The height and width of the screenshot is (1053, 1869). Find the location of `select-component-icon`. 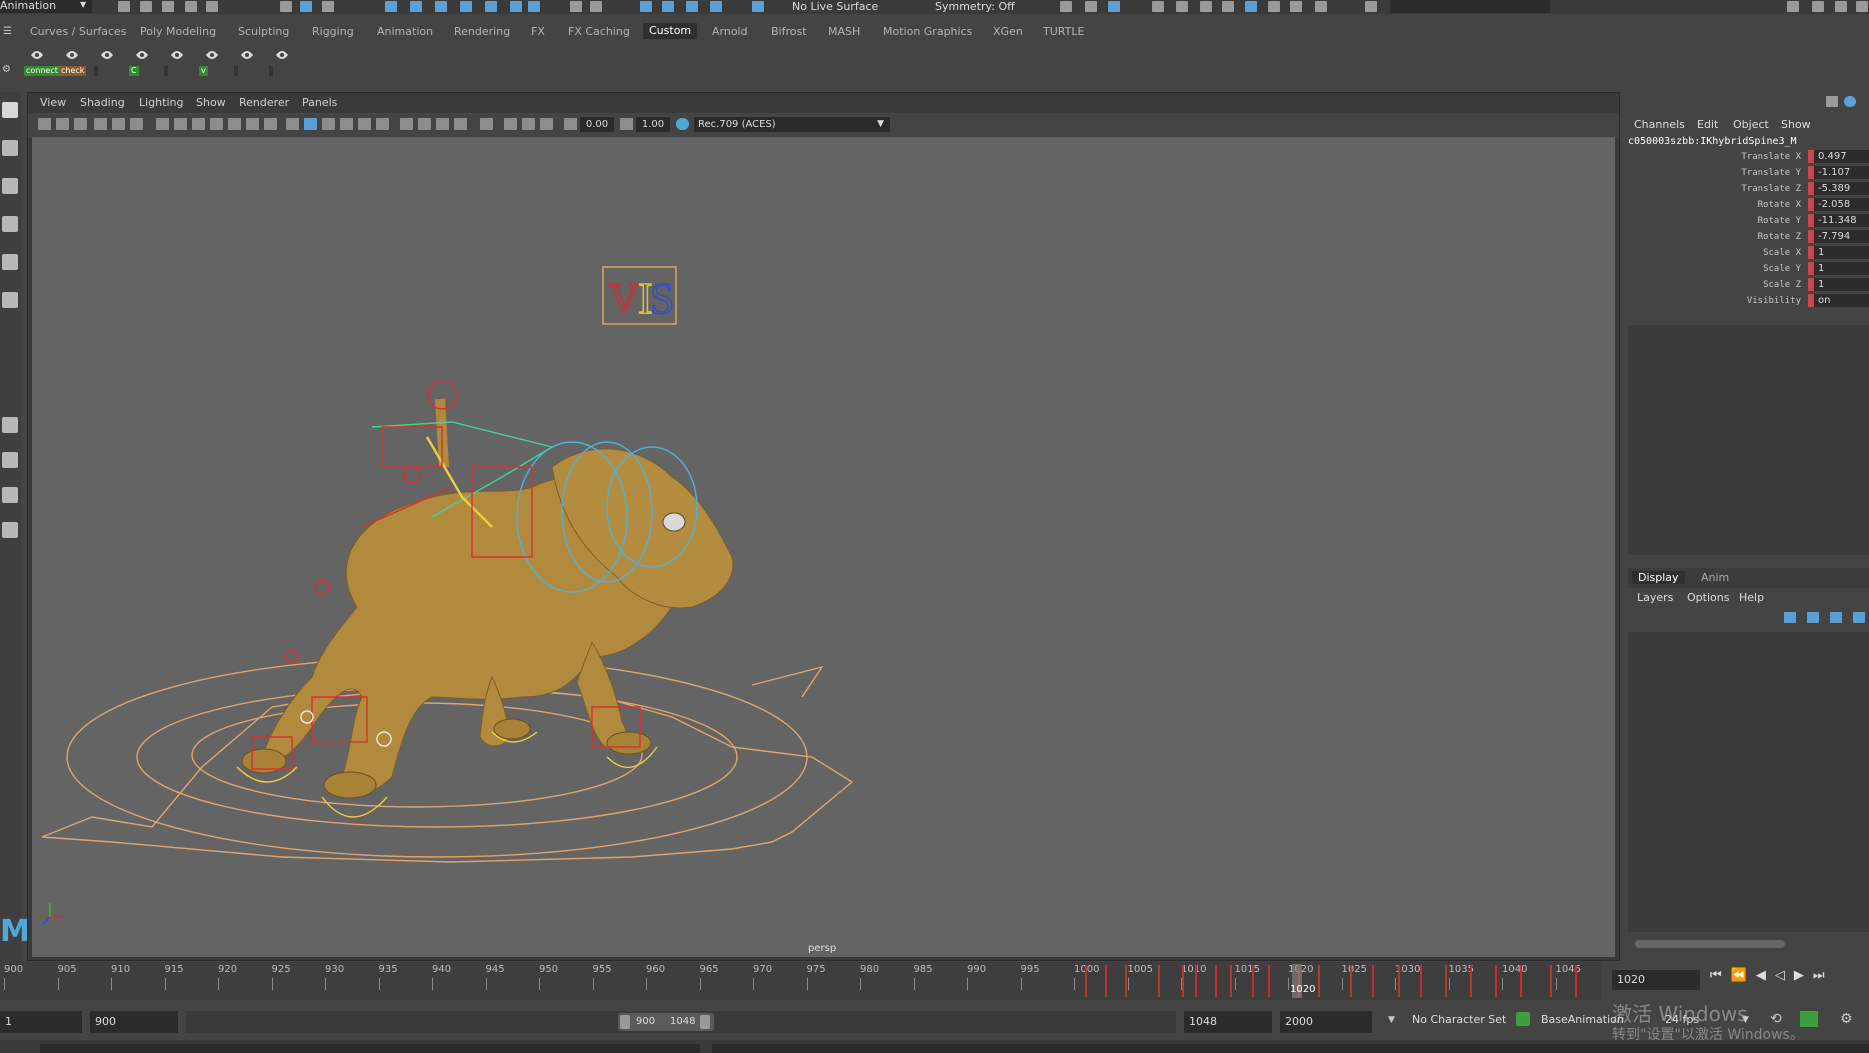

select-component-icon is located at coordinates (328, 6).